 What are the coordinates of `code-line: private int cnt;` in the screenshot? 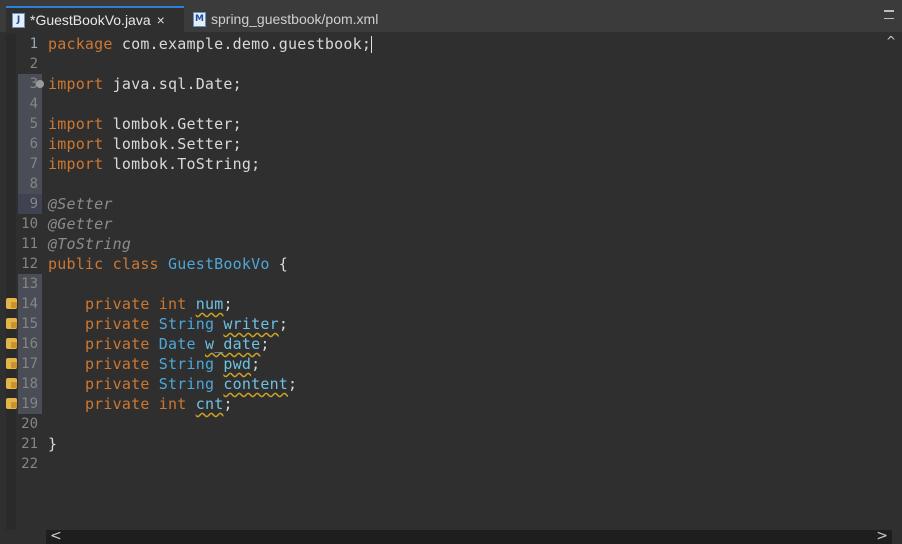 It's located at (140, 404).